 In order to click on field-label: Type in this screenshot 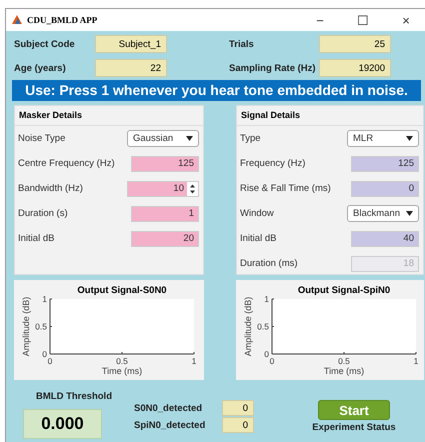, I will do `click(250, 138)`.